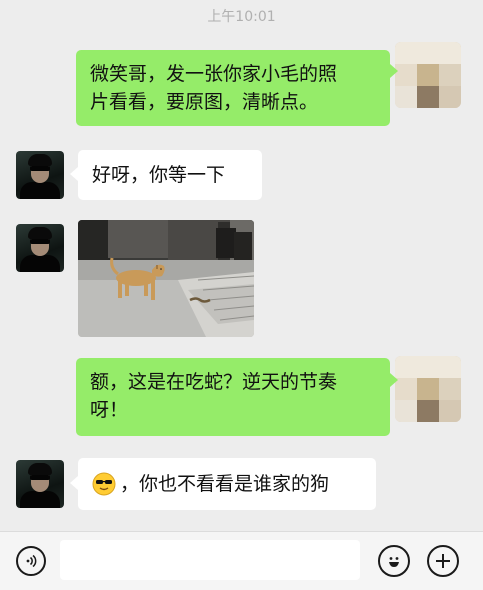 The image size is (483, 590). What do you see at coordinates (109, 410) in the screenshot?
I see `message-text-line: 呀！` at bounding box center [109, 410].